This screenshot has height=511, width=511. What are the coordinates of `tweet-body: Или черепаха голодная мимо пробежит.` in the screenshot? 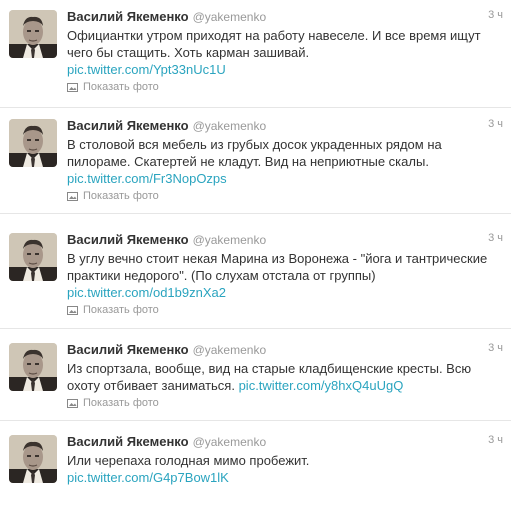 It's located at (188, 460).